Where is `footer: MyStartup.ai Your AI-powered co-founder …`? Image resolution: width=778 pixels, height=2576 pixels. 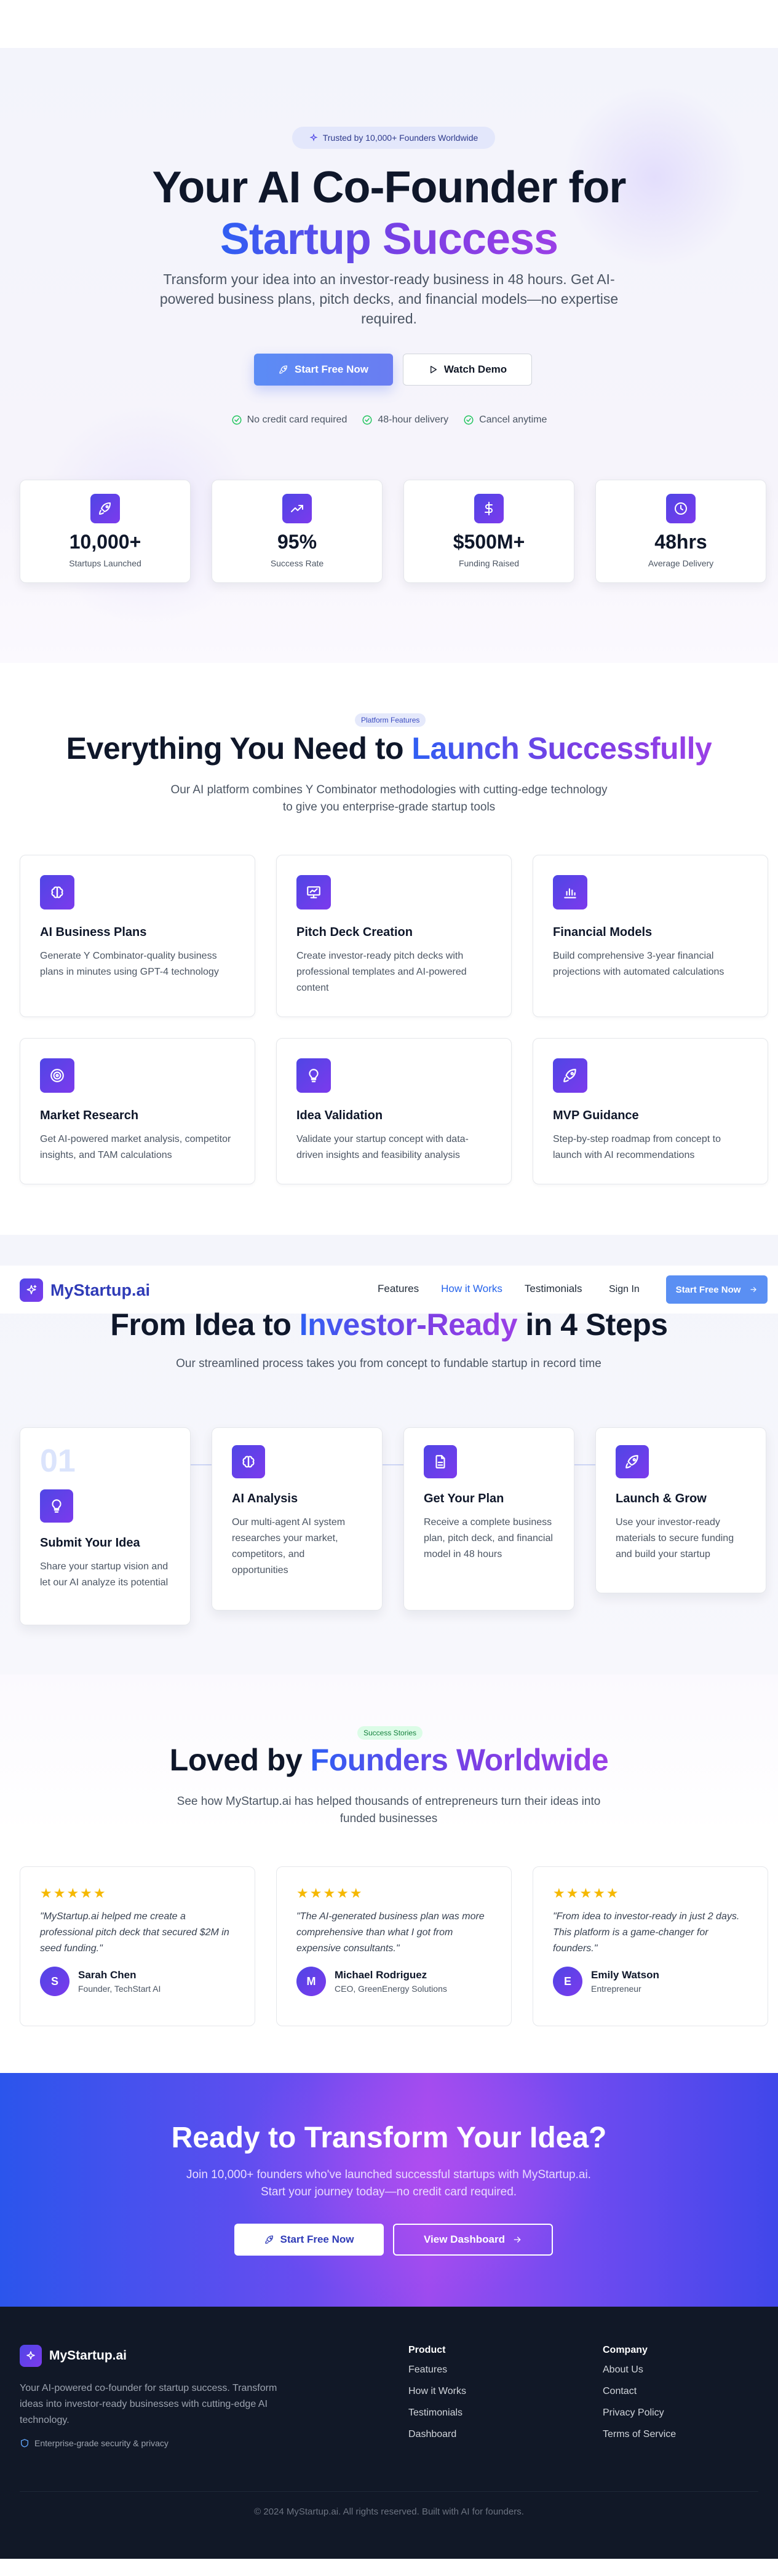
footer: MyStartup.ai Your AI-powered co-founder … is located at coordinates (389, 2433).